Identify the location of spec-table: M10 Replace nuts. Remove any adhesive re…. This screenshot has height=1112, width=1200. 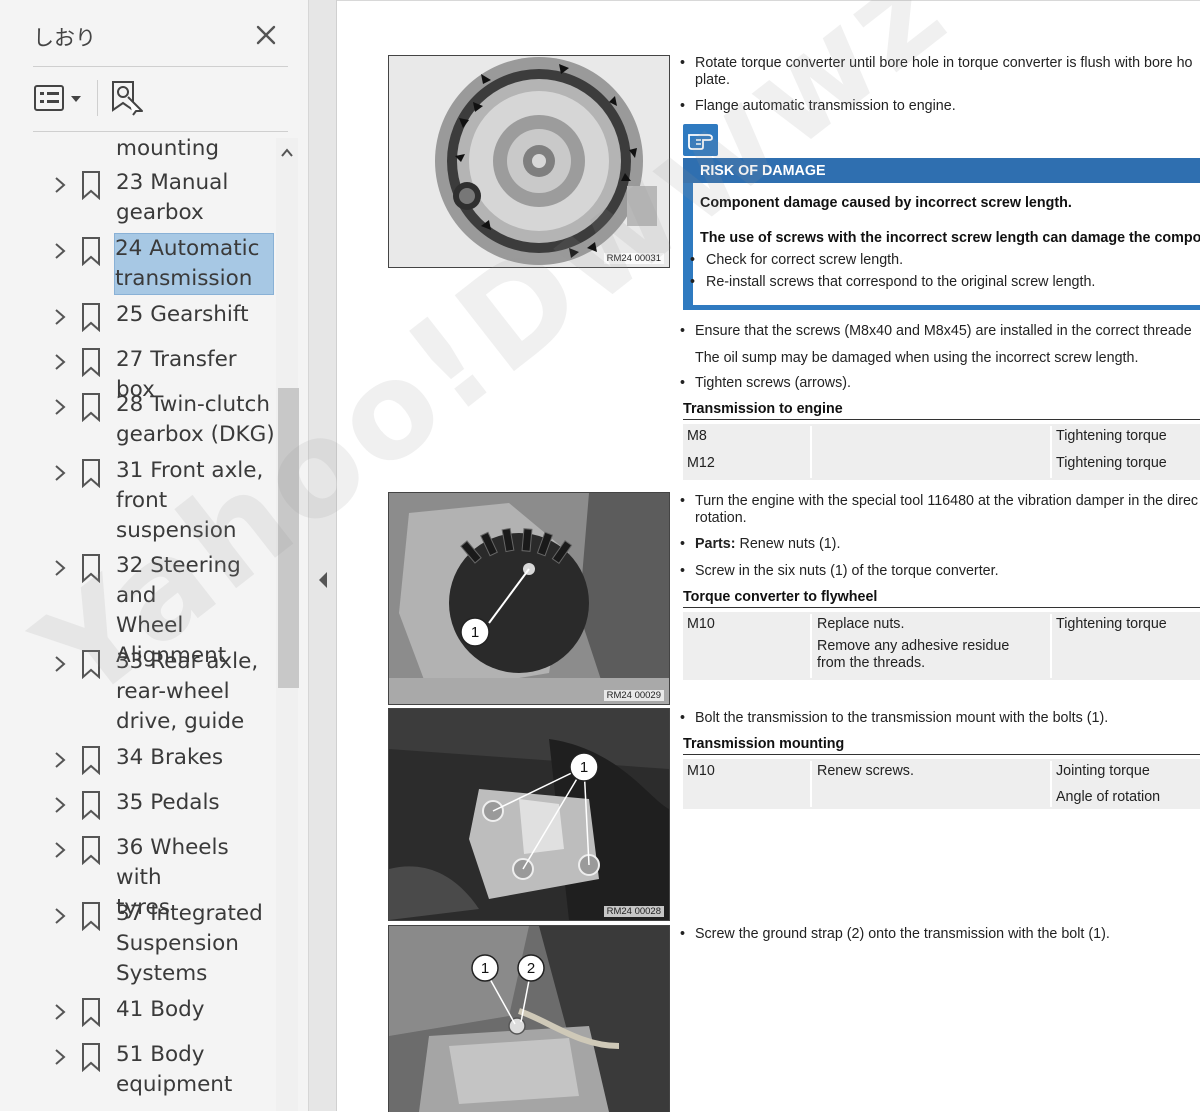
(941, 646).